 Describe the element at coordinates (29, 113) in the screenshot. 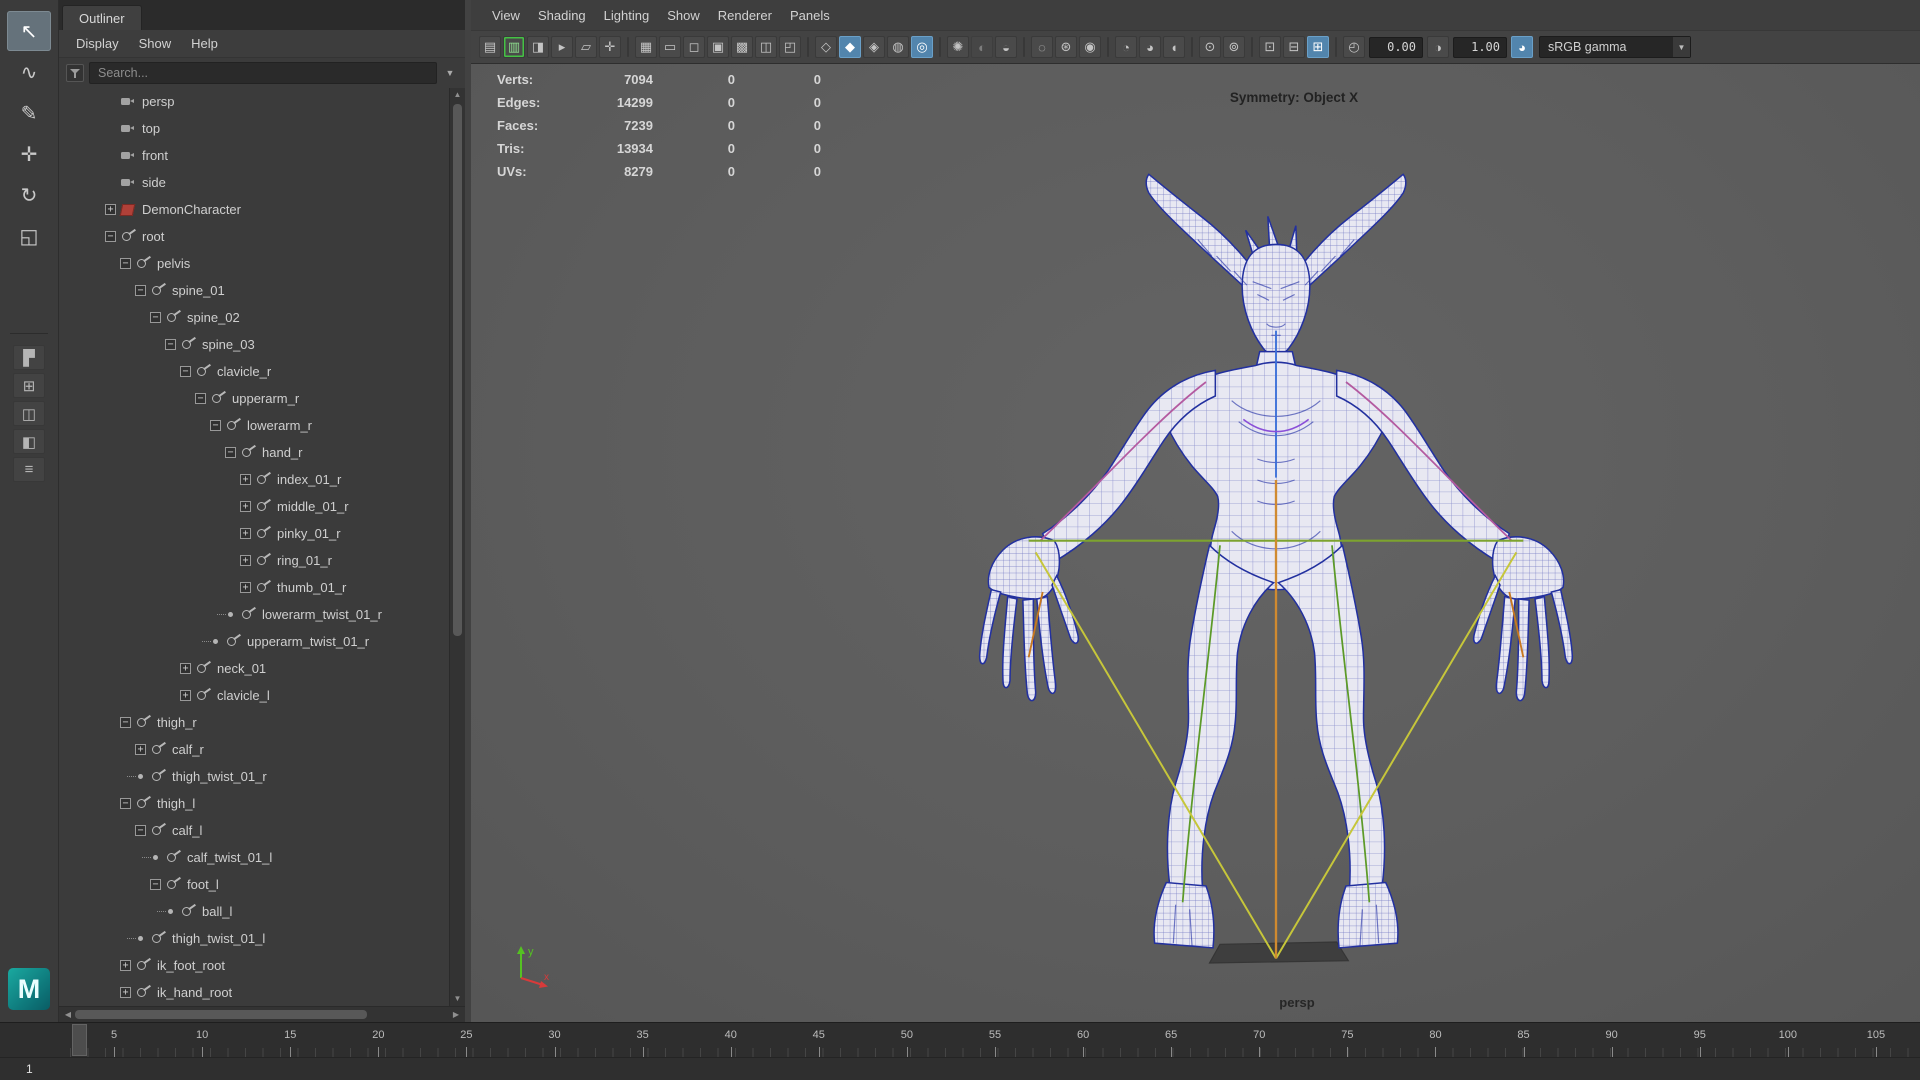

I see `paint-select-tool: ✎` at that location.